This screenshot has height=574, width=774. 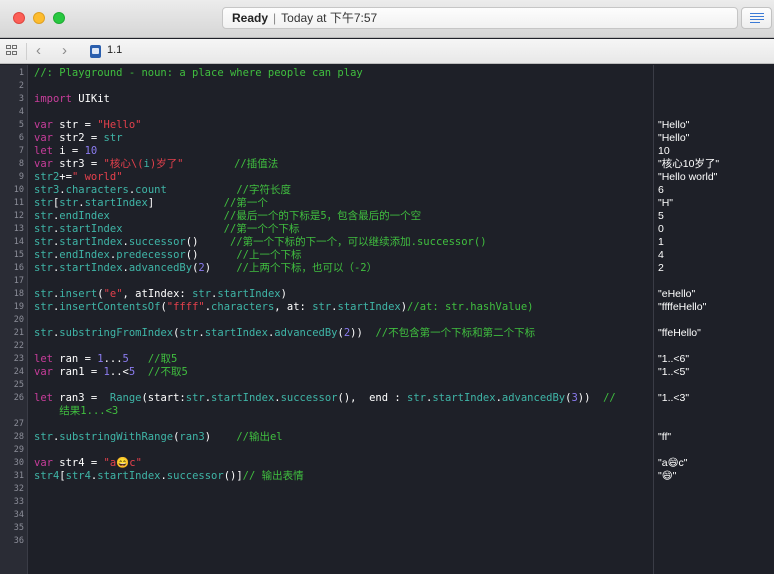 What do you see at coordinates (166, 164) in the screenshot?
I see `code-token: )岁了"` at bounding box center [166, 164].